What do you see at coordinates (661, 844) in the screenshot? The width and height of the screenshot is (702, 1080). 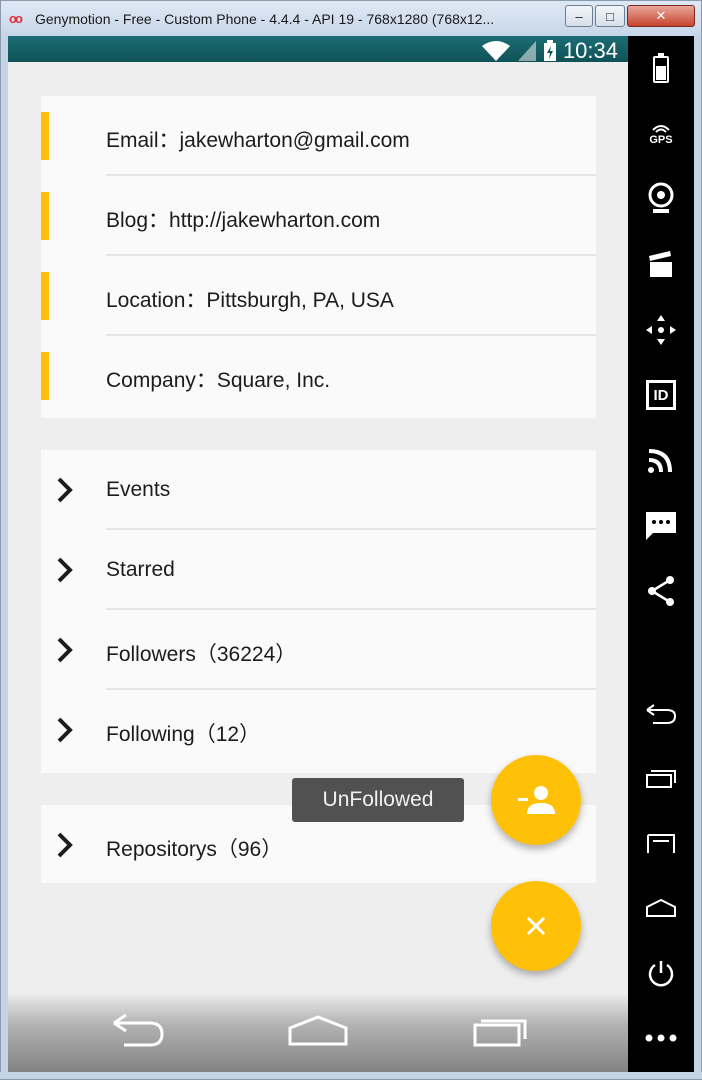 I see `menu-icon` at bounding box center [661, 844].